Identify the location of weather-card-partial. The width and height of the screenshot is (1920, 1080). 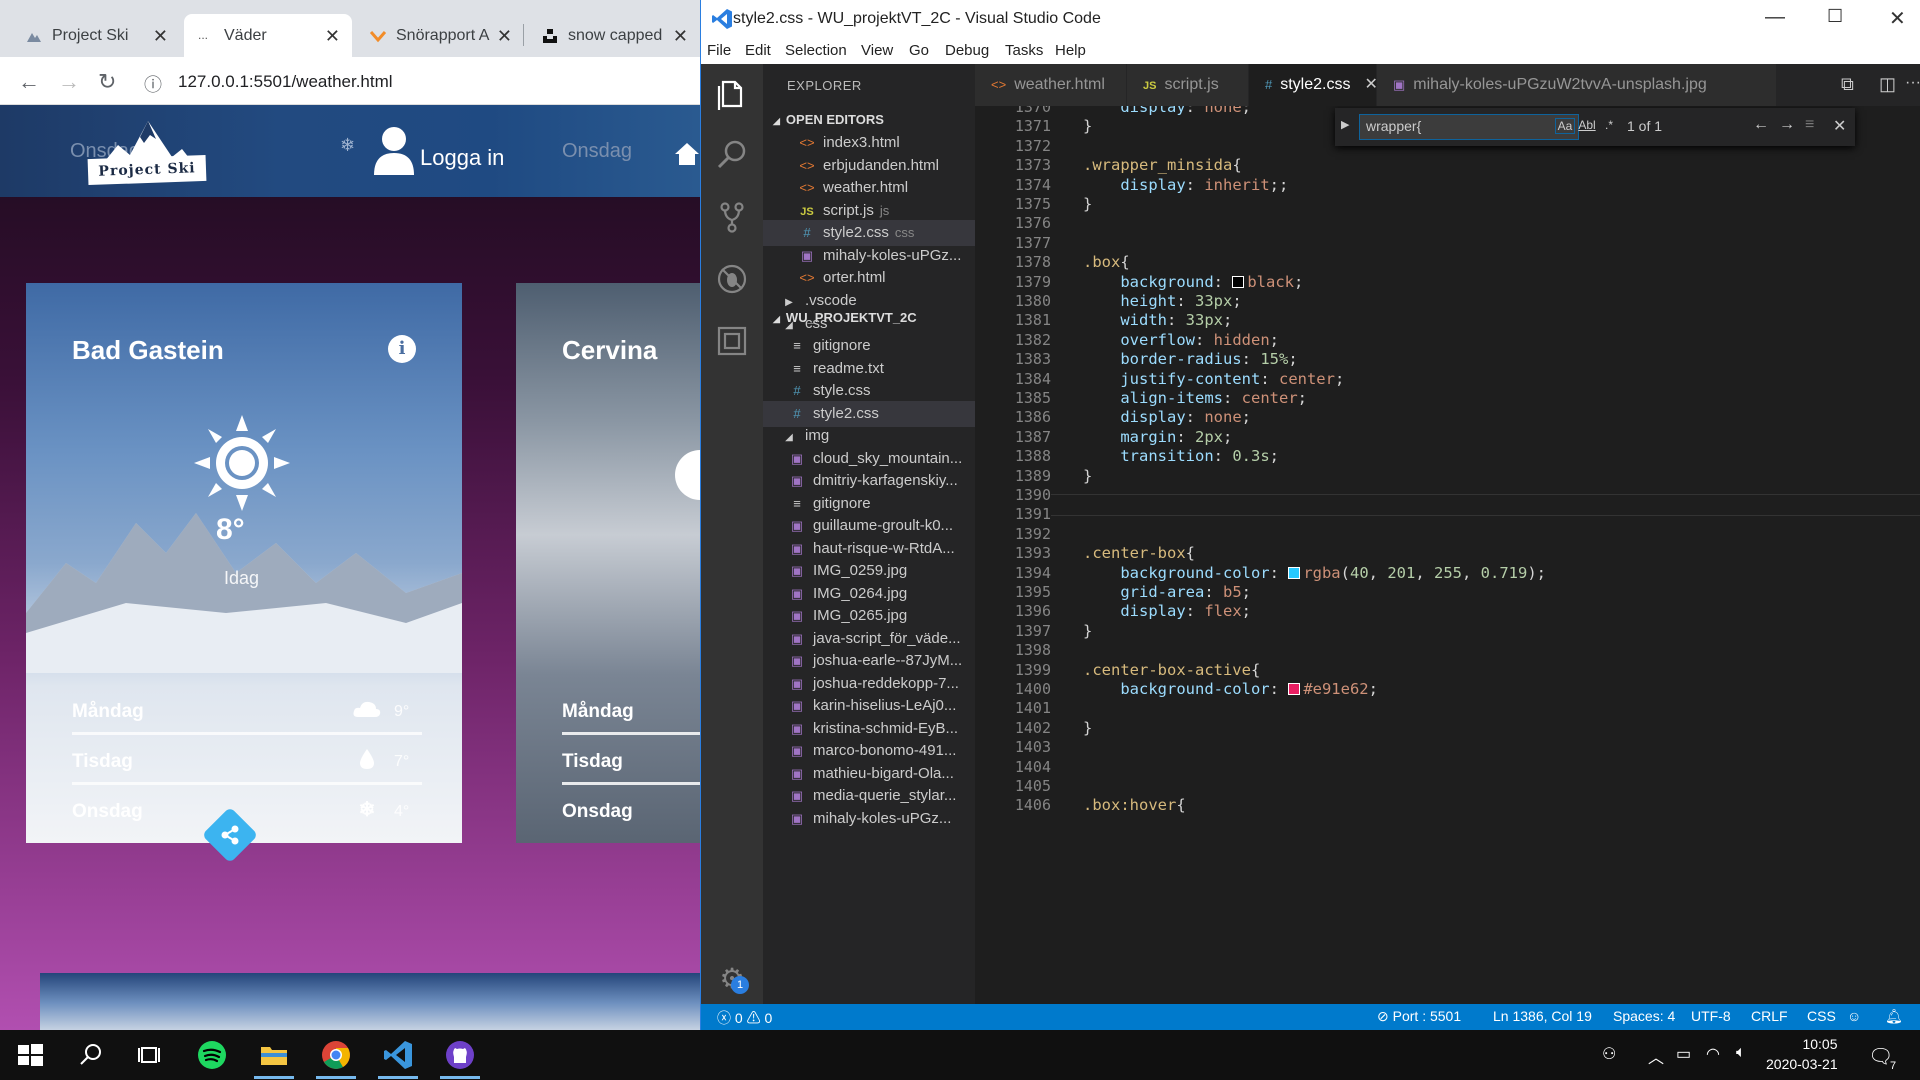
(370, 1001).